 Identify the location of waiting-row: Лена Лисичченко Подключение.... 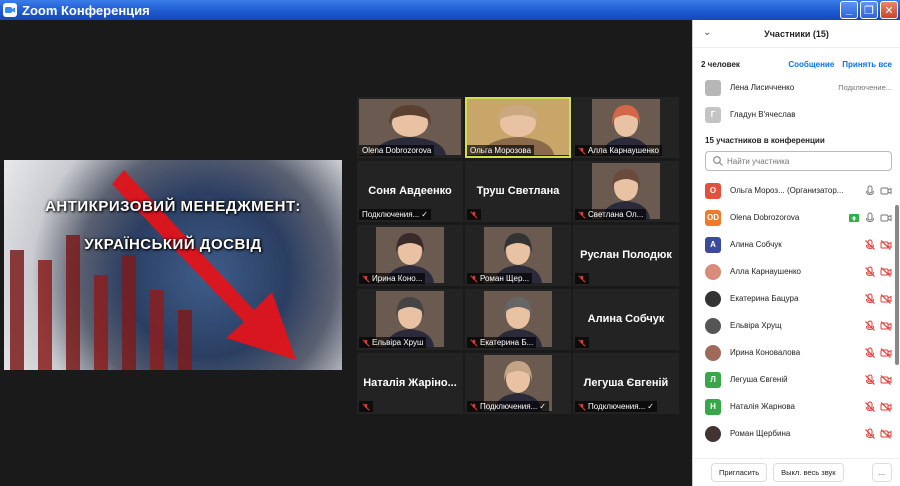
(796, 87).